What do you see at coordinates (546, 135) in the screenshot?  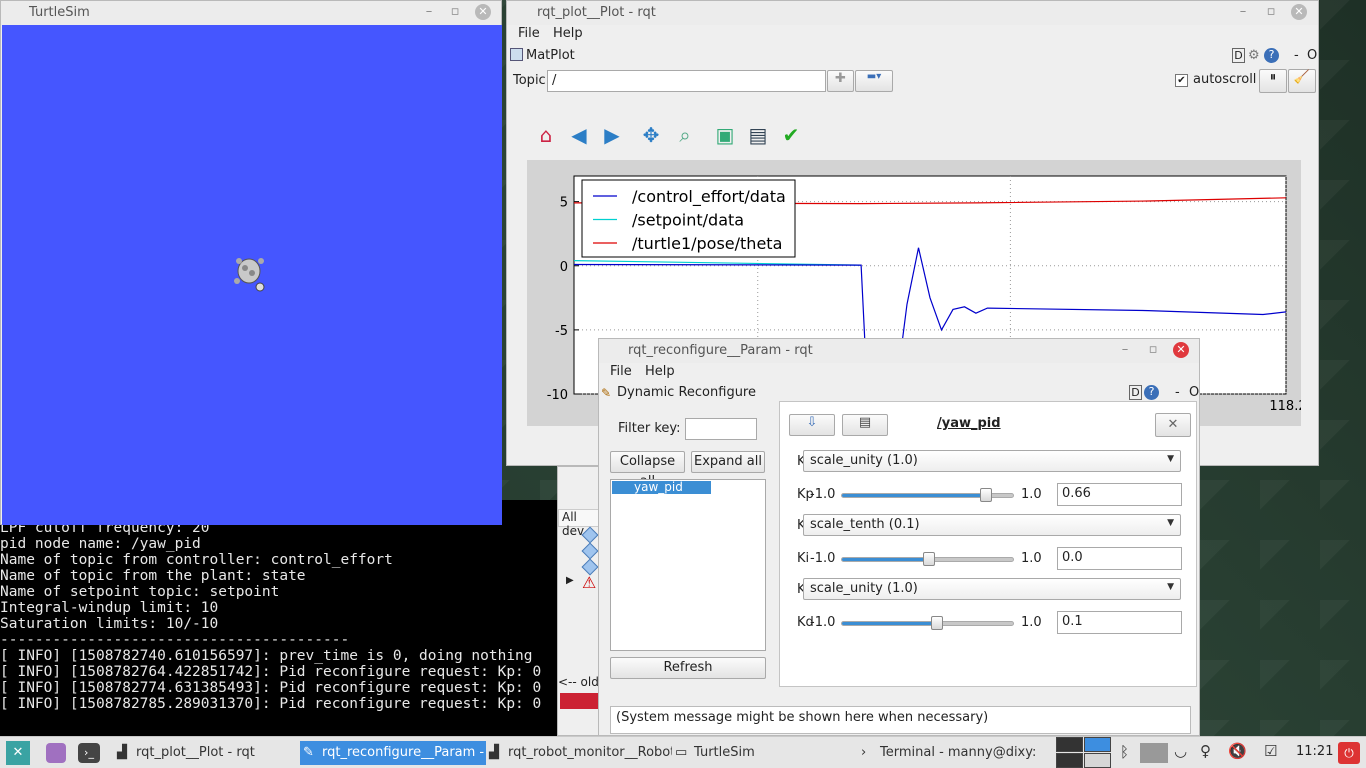 I see `home-icon: ⌂` at bounding box center [546, 135].